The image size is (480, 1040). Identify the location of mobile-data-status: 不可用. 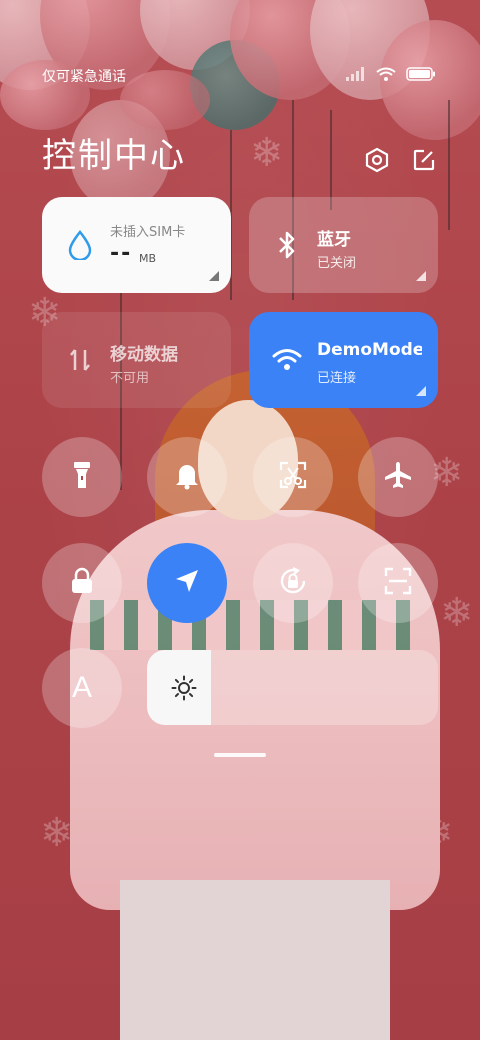
(130, 378).